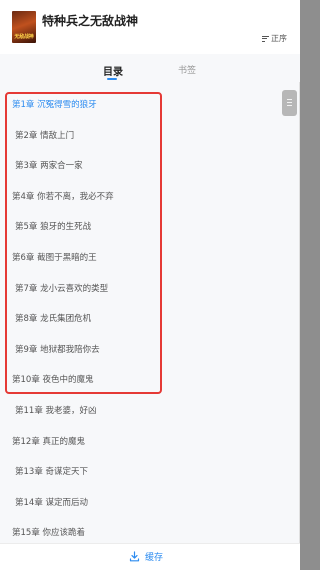  What do you see at coordinates (150, 503) in the screenshot?
I see `chapter-item: 第14章 谋定而后动` at bounding box center [150, 503].